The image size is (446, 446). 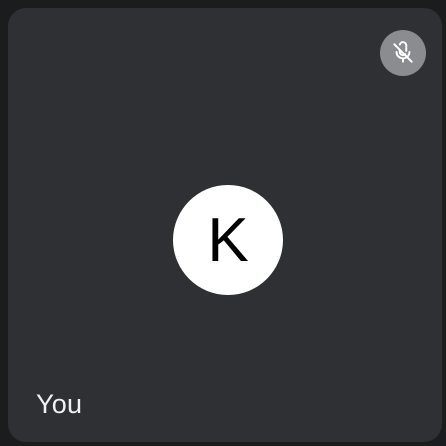 I want to click on mic-off-icon, so click(x=403, y=52).